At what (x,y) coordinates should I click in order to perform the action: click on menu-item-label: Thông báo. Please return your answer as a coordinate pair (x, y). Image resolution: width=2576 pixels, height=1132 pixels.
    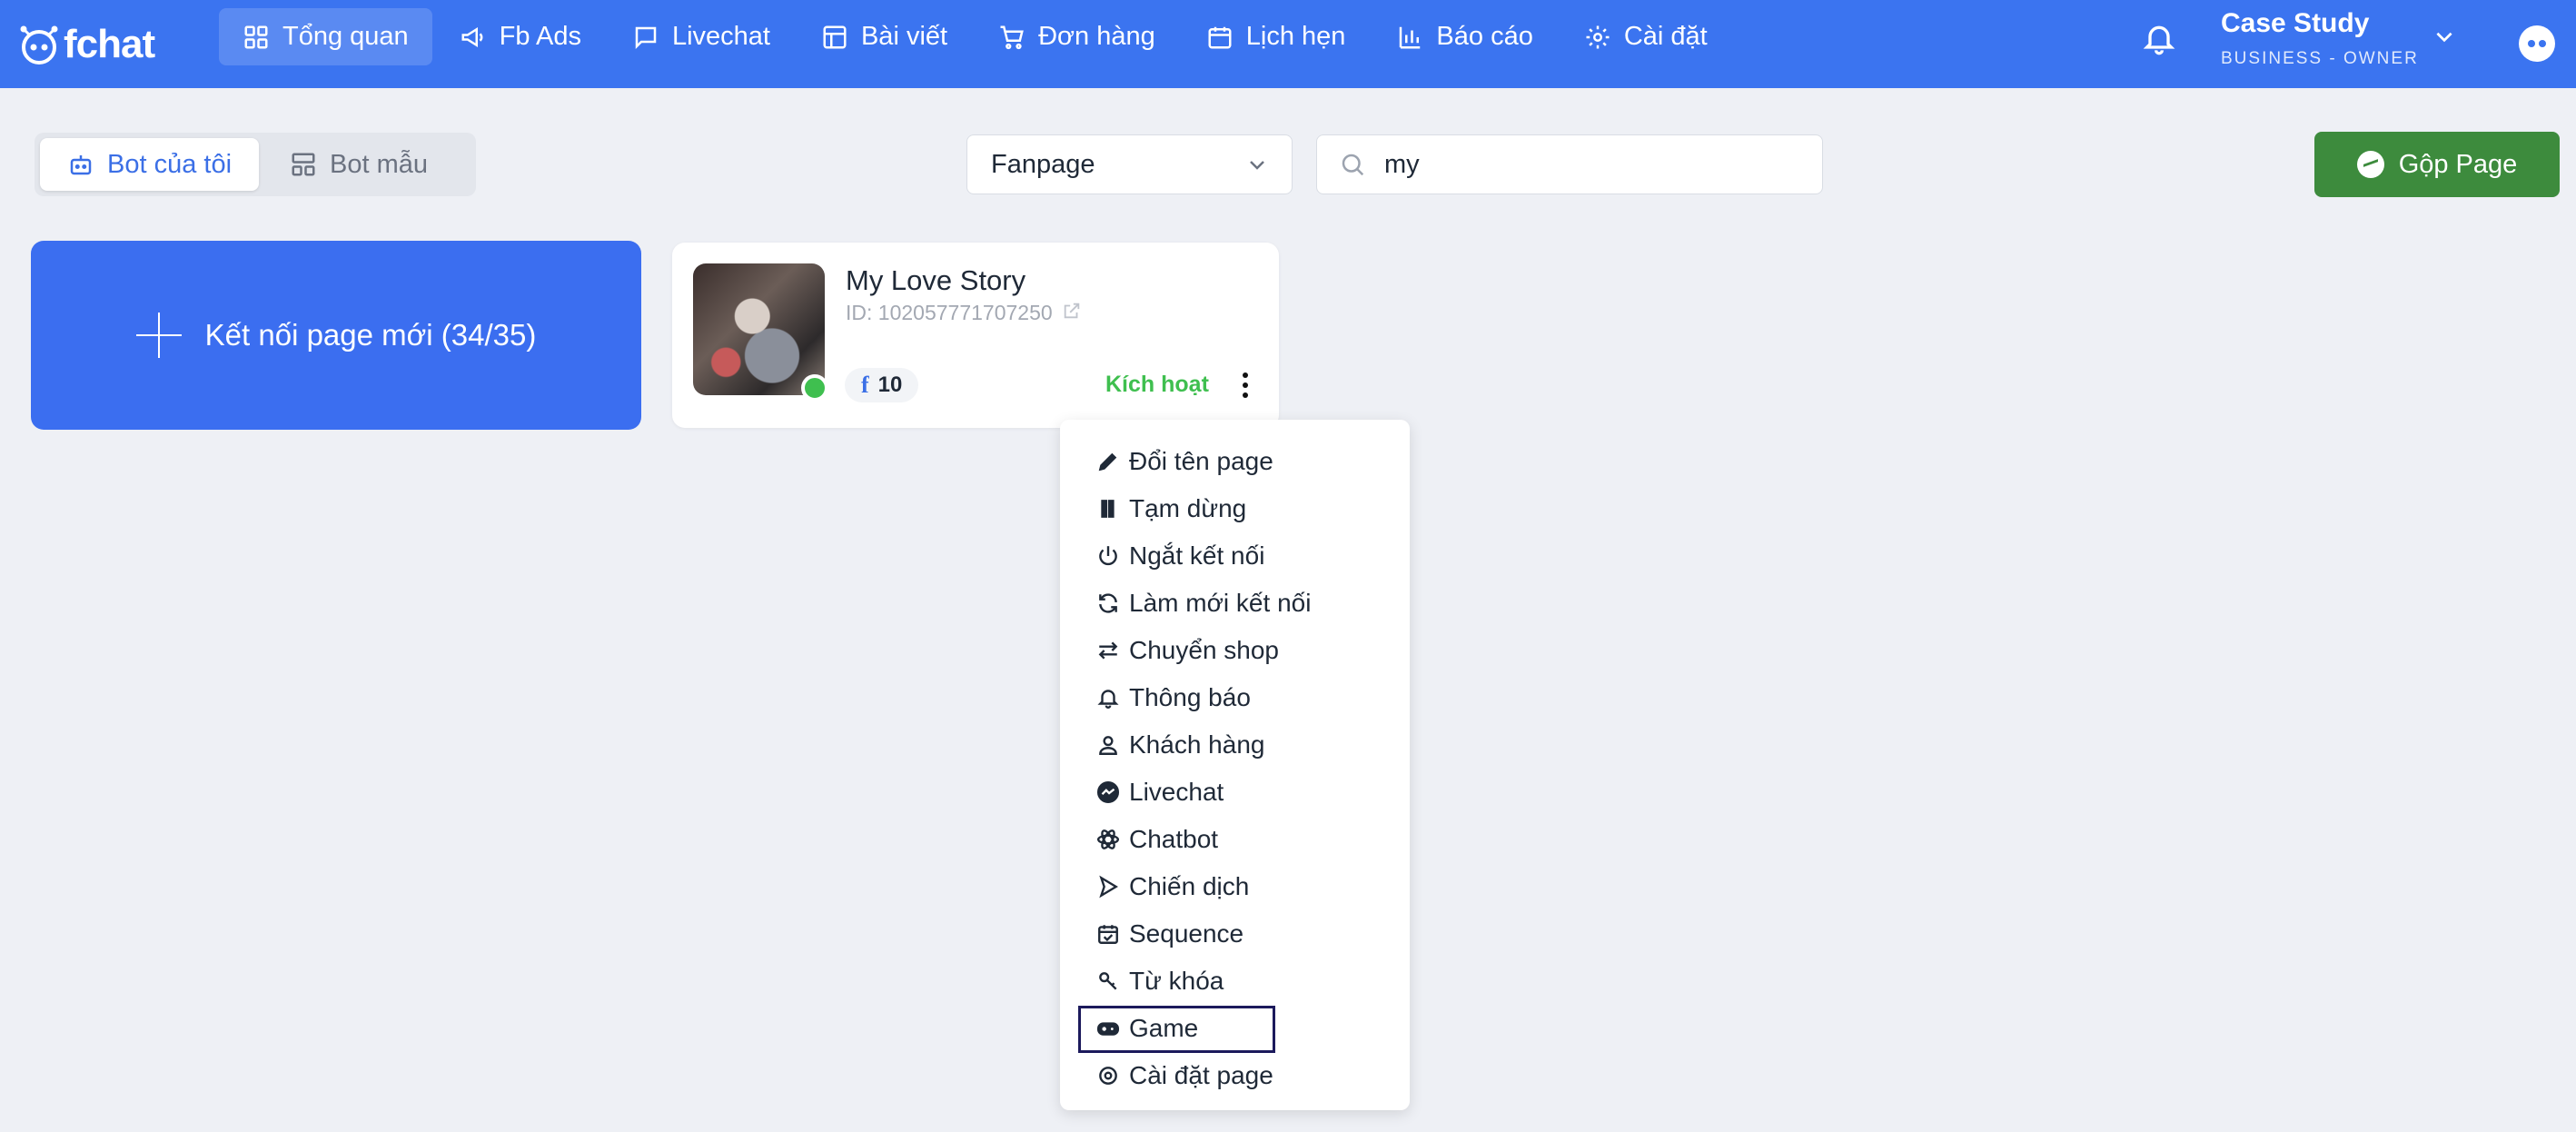
    Looking at the image, I should click on (1190, 697).